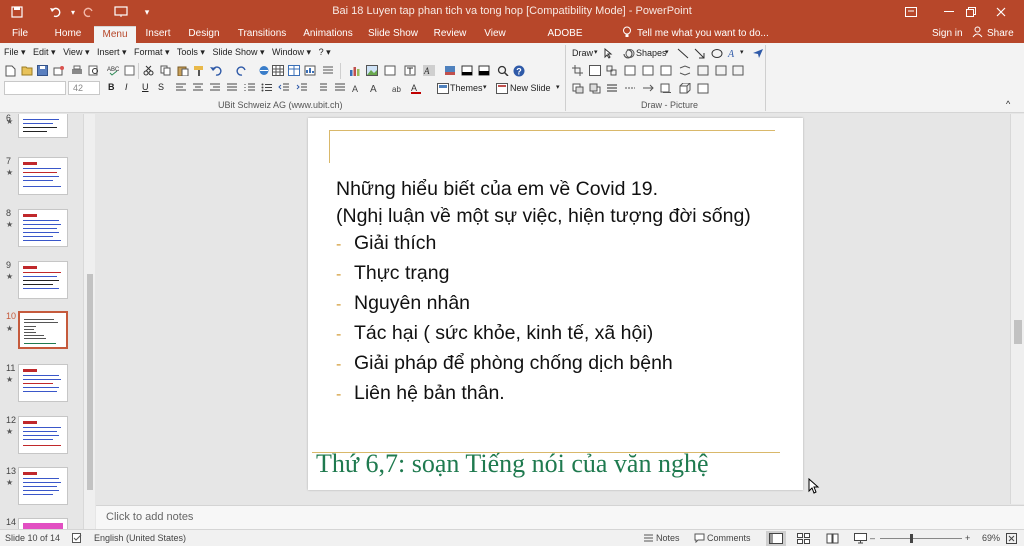 The width and height of the screenshot is (1024, 546). What do you see at coordinates (630, 70) in the screenshot?
I see `brightness-icon` at bounding box center [630, 70].